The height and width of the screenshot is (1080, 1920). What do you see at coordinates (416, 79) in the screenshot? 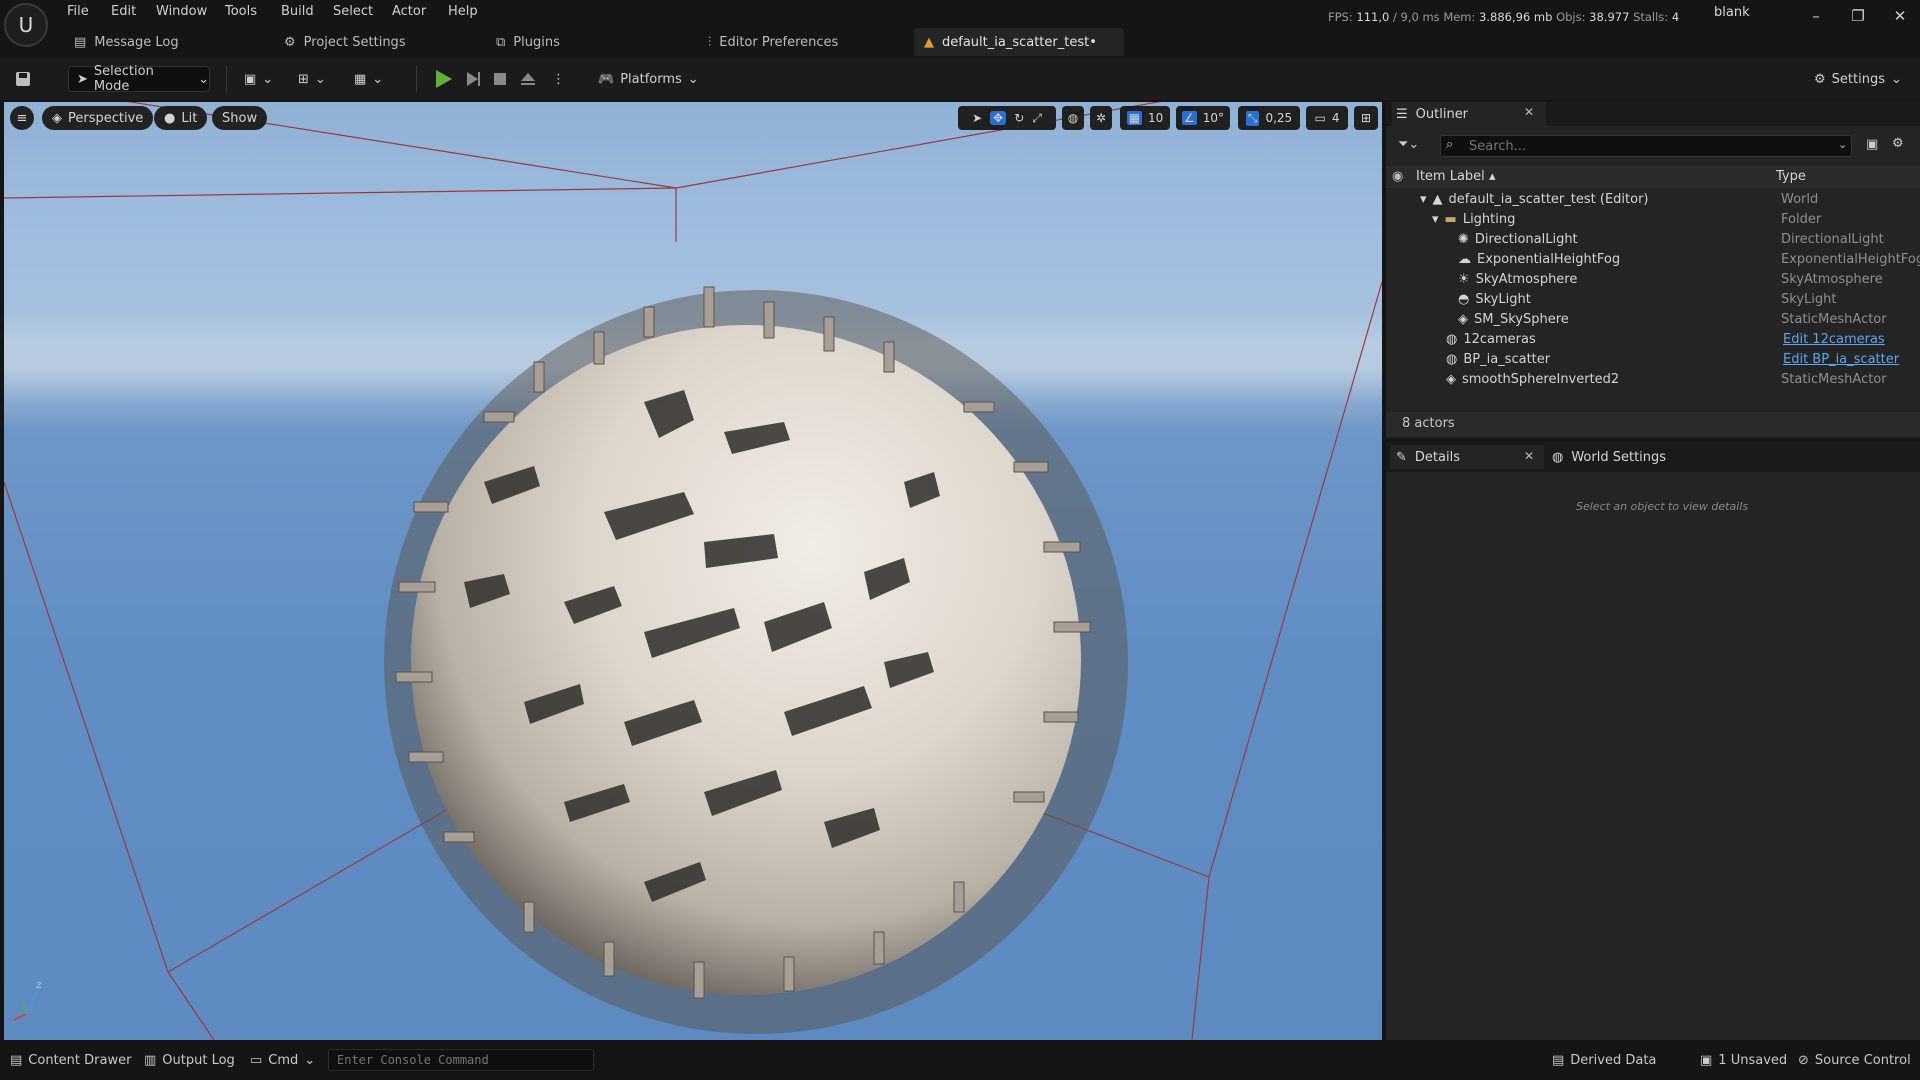
I see `toolbar-divider` at bounding box center [416, 79].